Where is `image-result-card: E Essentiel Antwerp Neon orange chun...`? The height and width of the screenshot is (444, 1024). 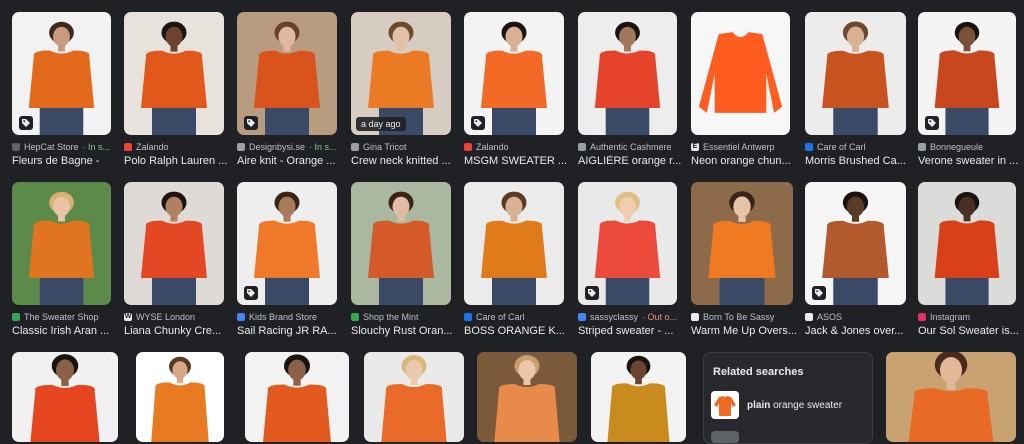 image-result-card: E Essentiel Antwerp Neon orange chun... is located at coordinates (741, 94).